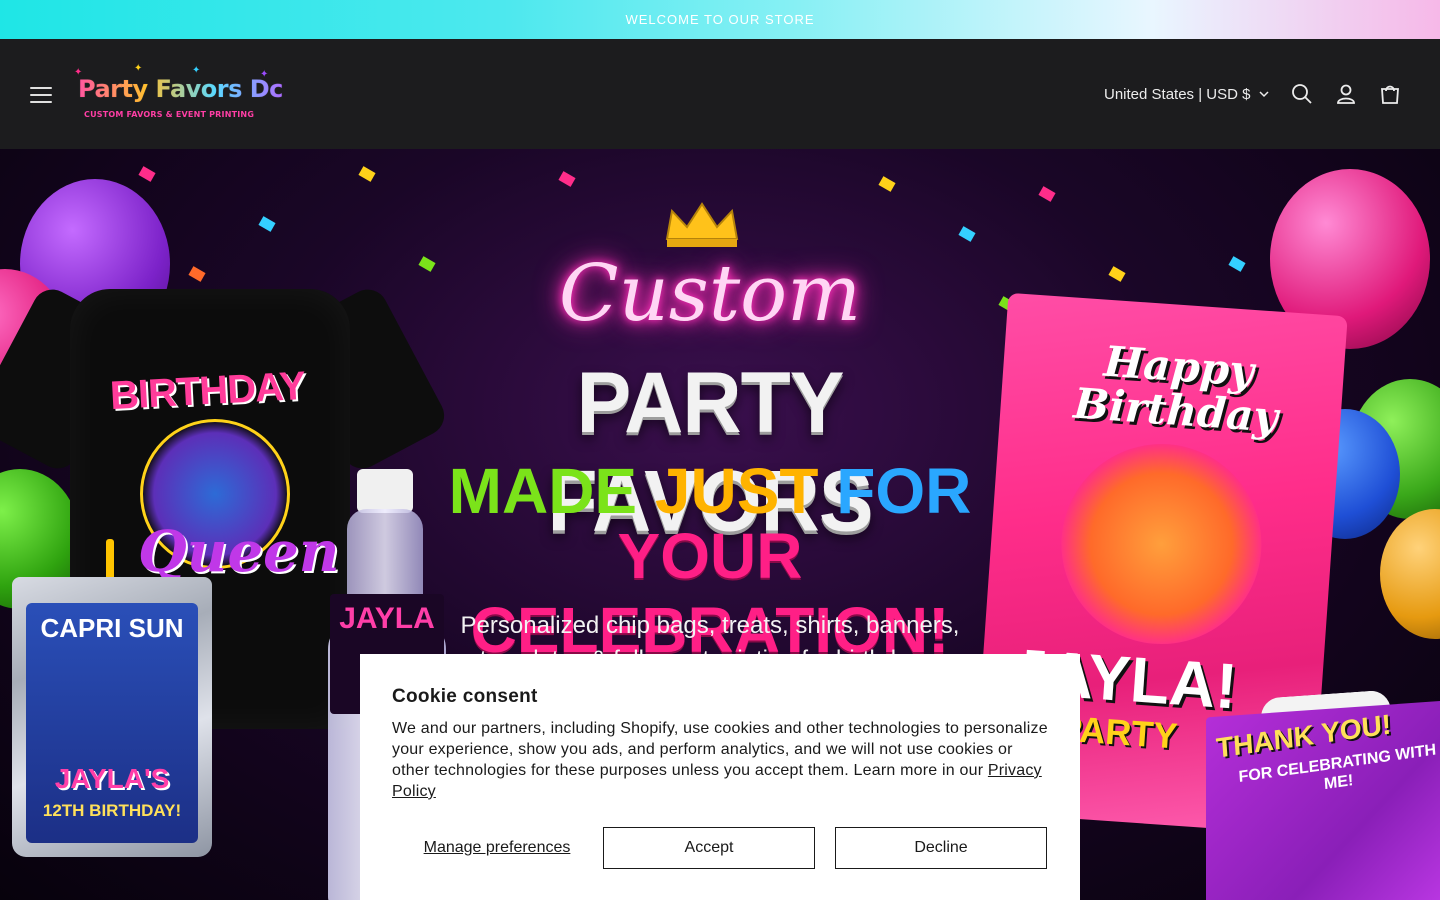 The width and height of the screenshot is (1440, 900). I want to click on country-currency-selector: United States | USD $, so click(1187, 94).